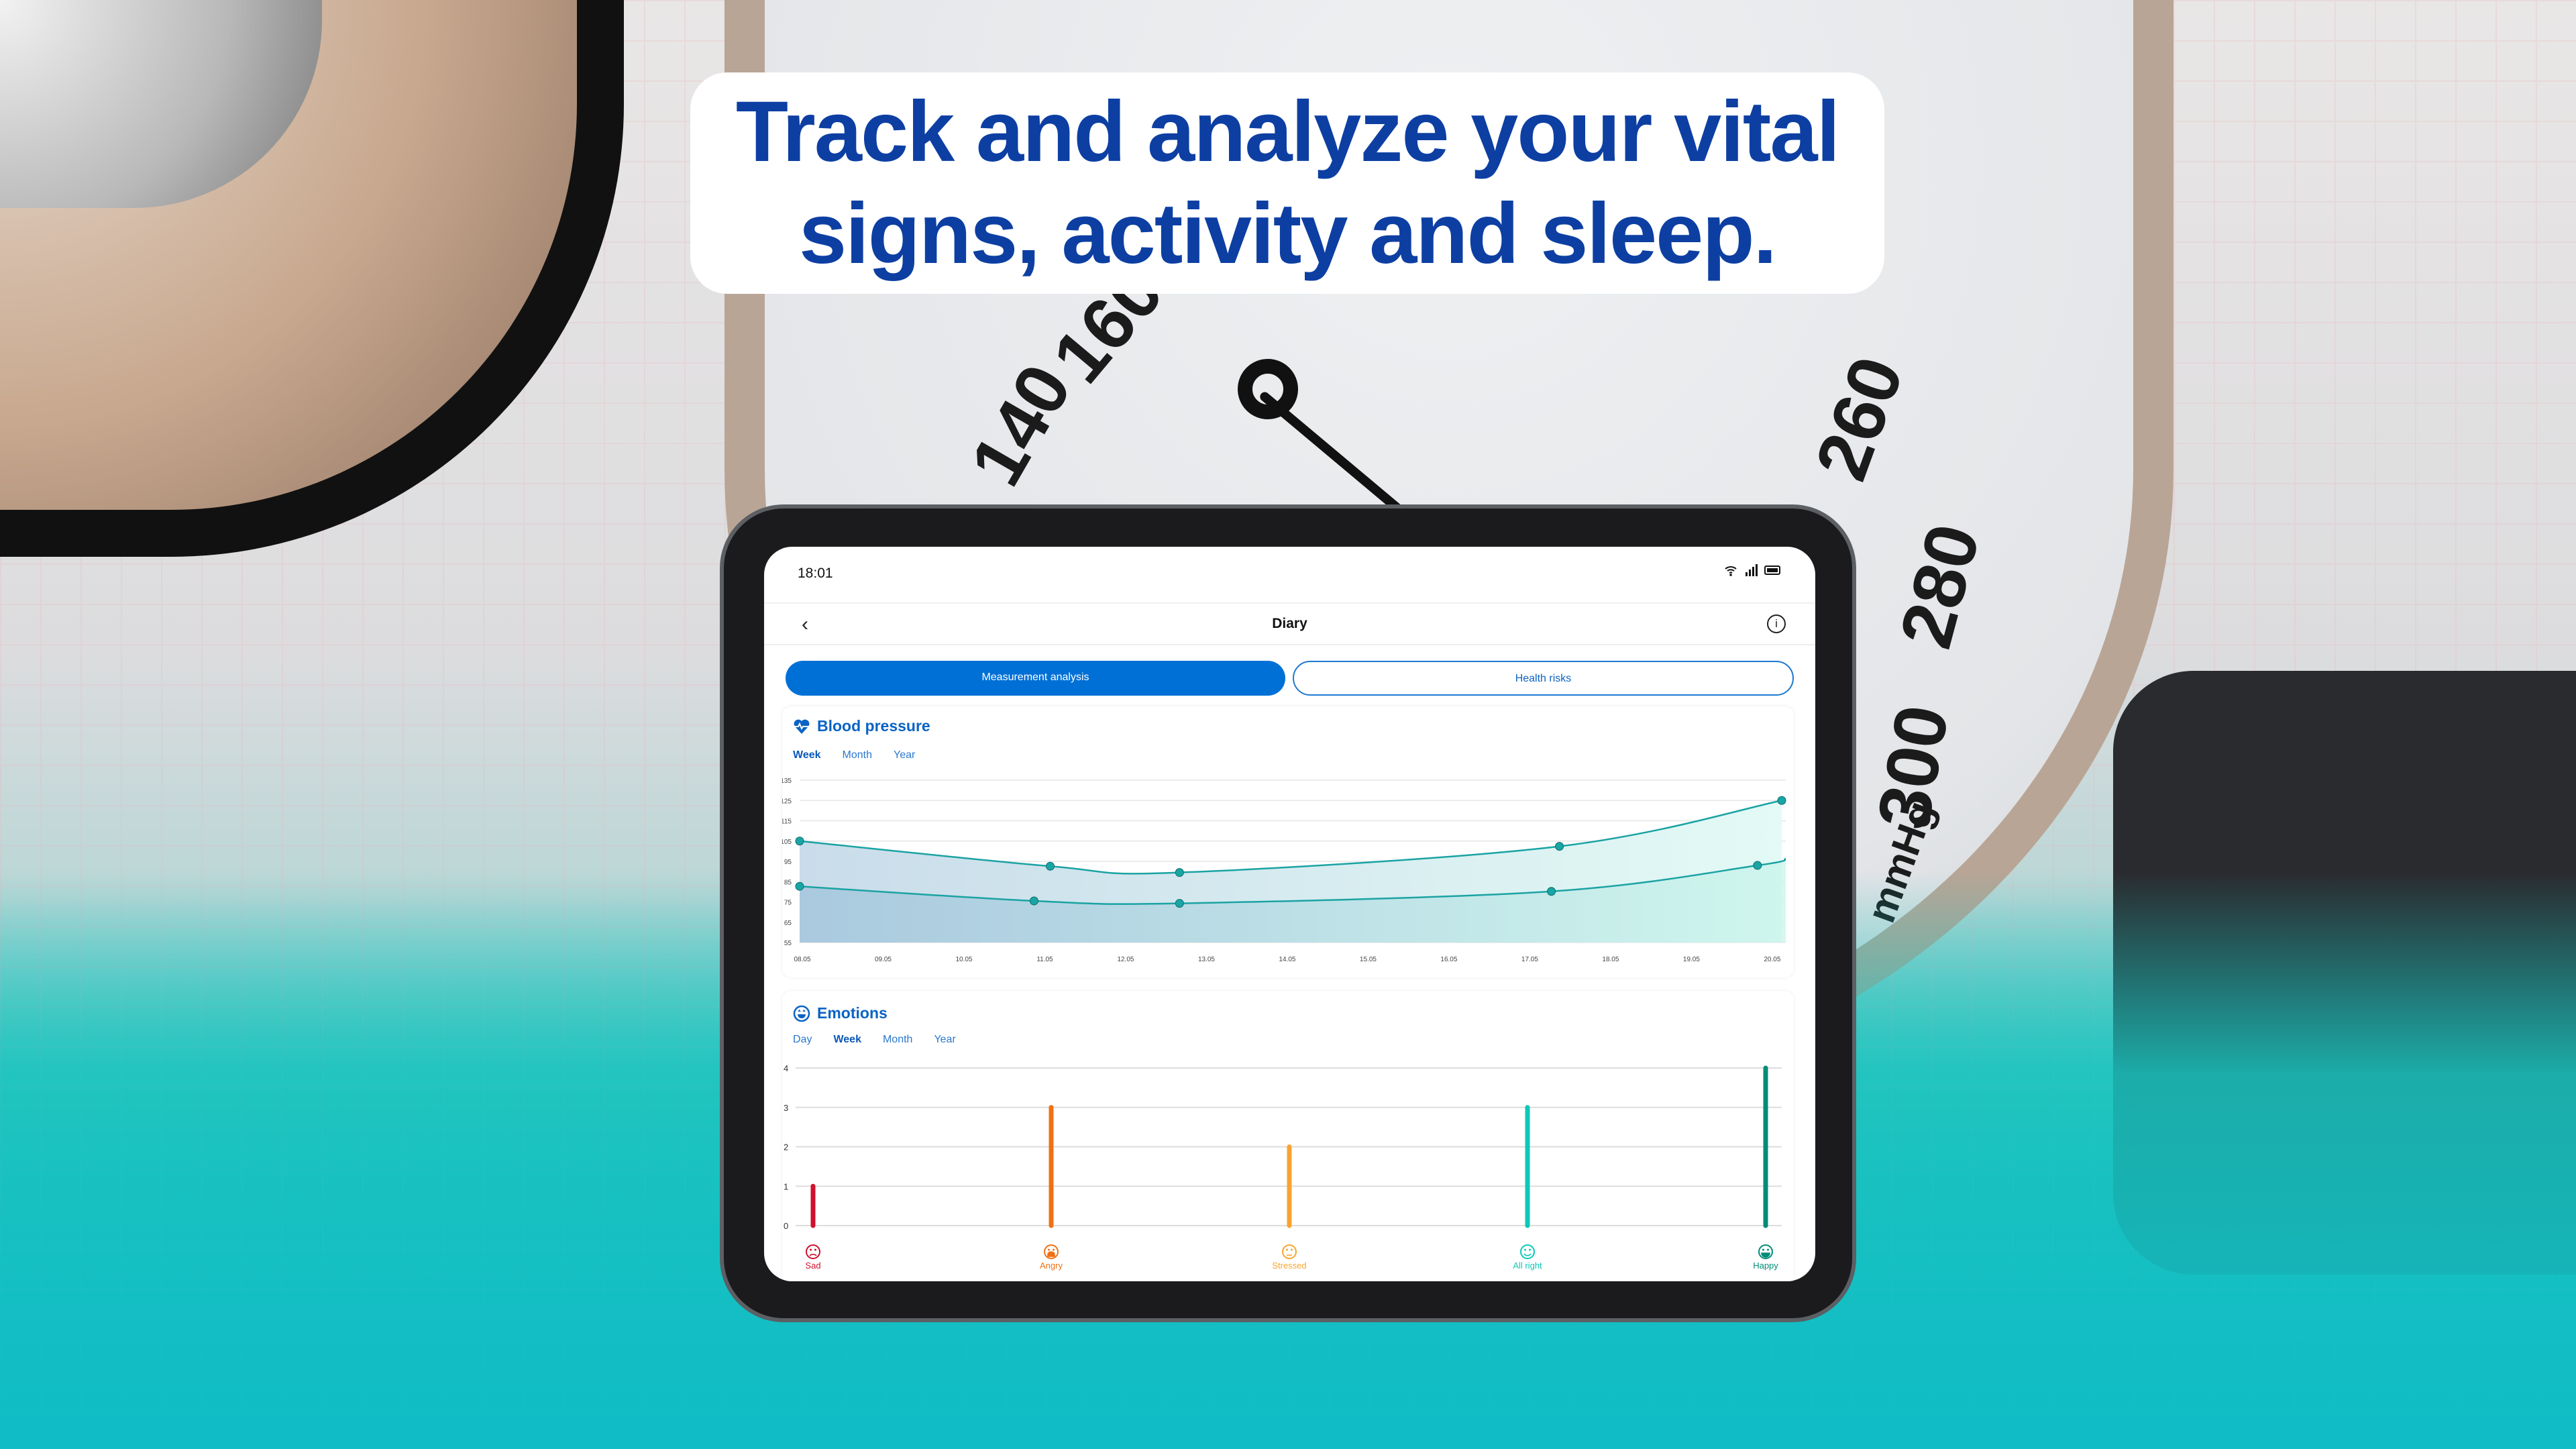  What do you see at coordinates (786, 1147) in the screenshot?
I see `y-tick-label: 2` at bounding box center [786, 1147].